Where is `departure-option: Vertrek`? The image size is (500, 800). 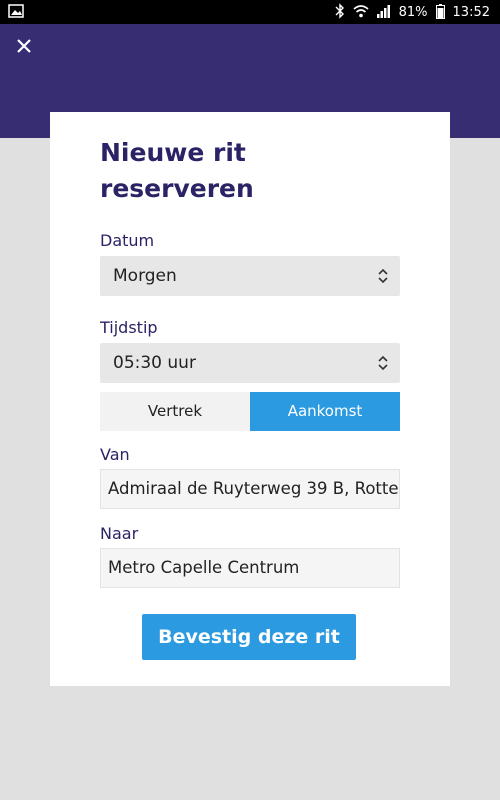 departure-option: Vertrek is located at coordinates (175, 411).